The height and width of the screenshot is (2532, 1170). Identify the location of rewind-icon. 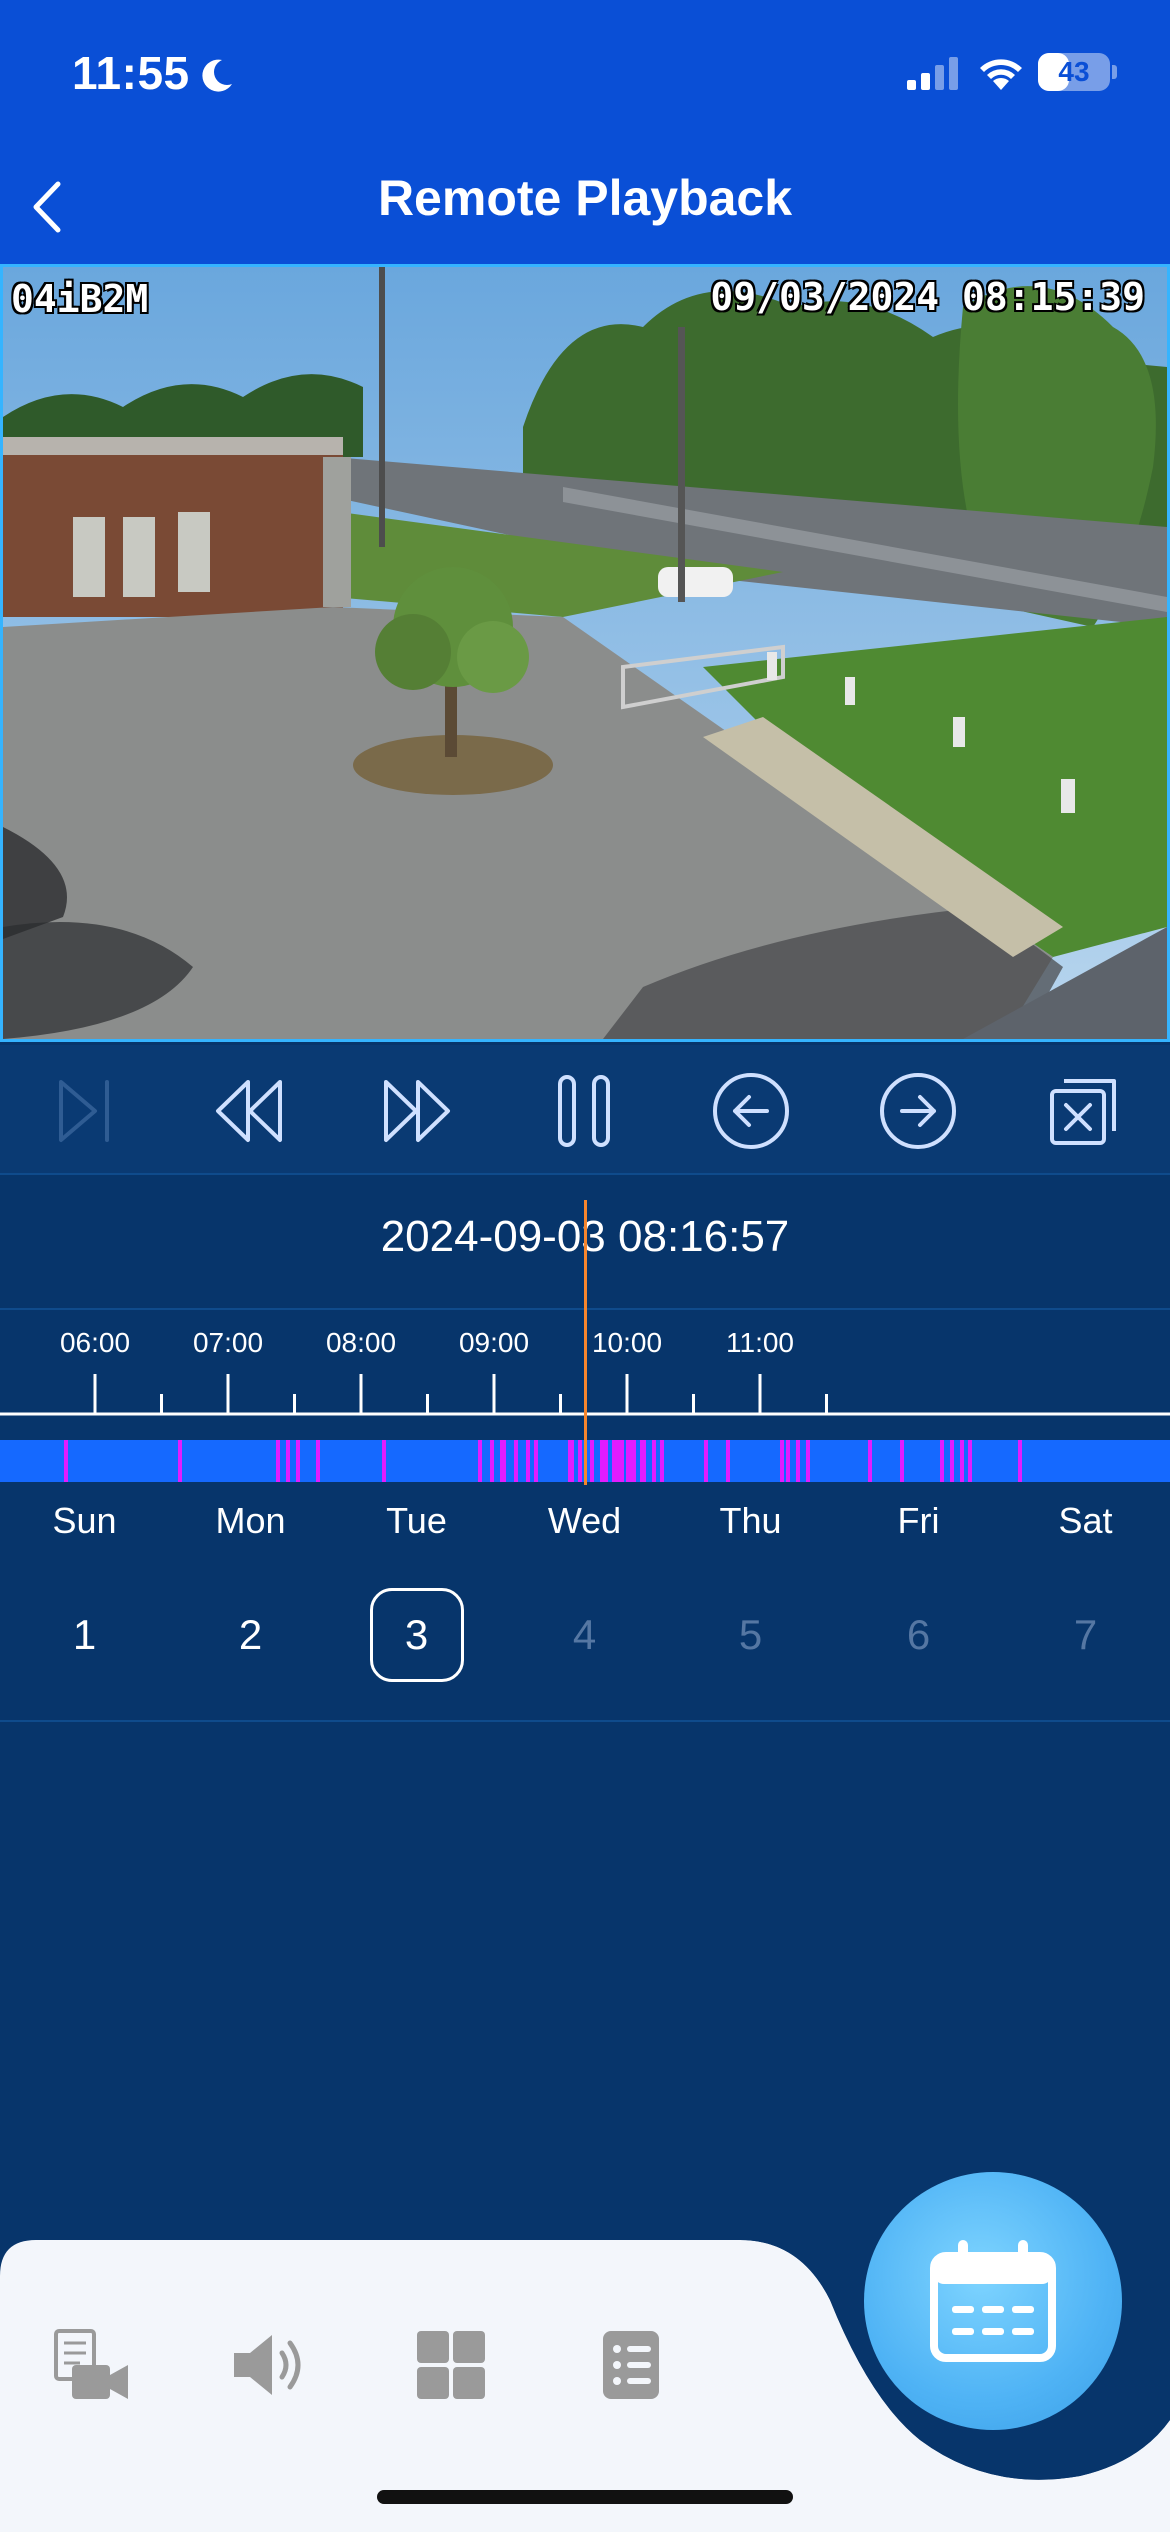
(249, 1111).